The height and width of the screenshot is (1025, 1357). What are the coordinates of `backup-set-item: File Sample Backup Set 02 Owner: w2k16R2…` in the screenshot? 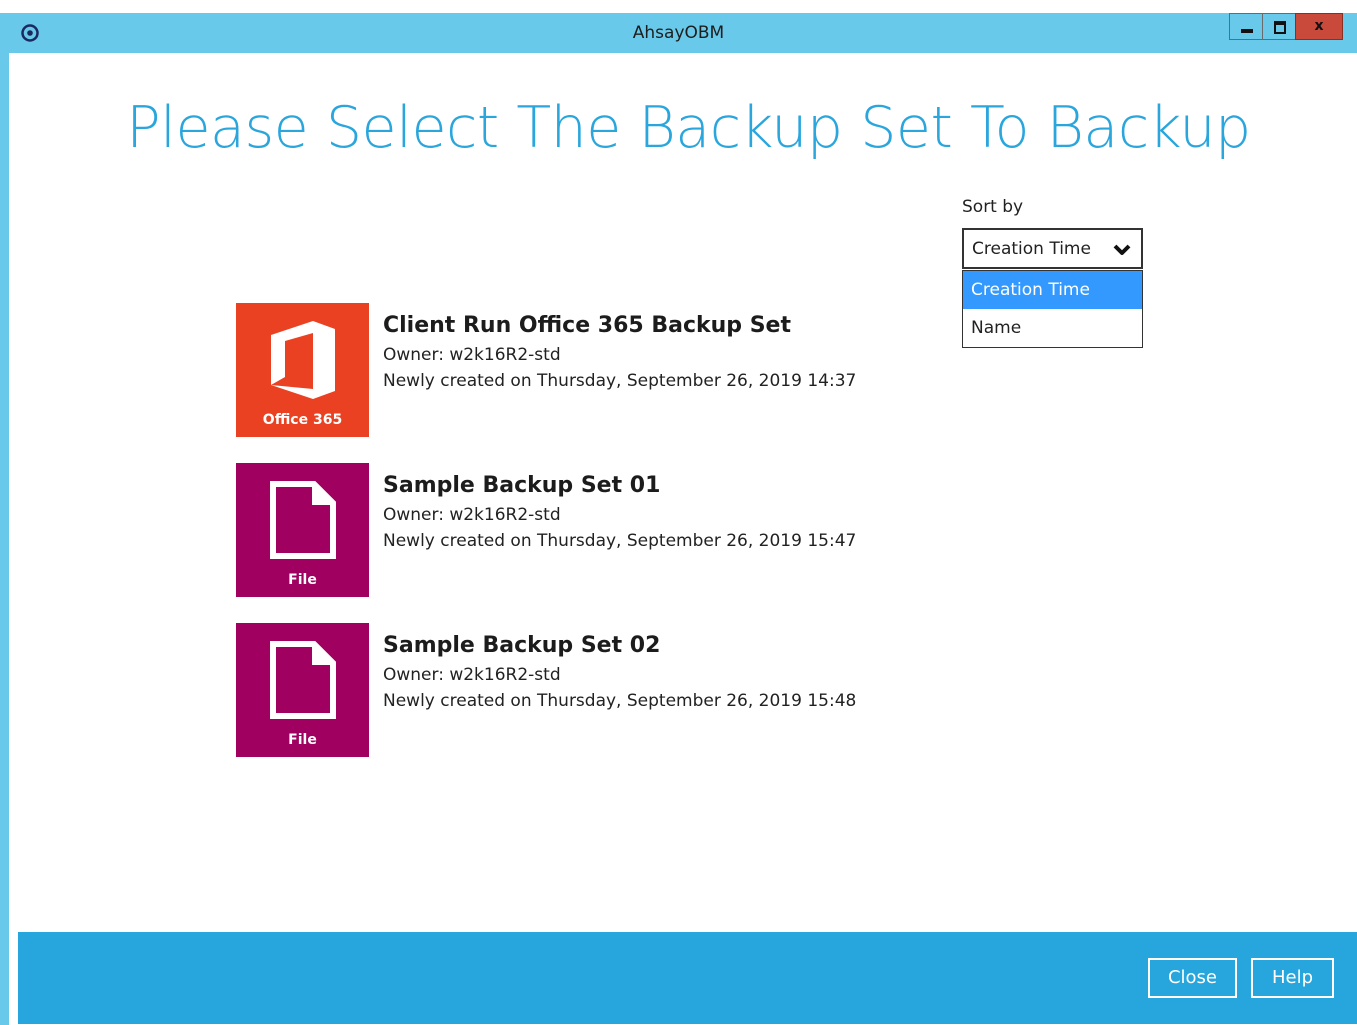 It's located at (586, 690).